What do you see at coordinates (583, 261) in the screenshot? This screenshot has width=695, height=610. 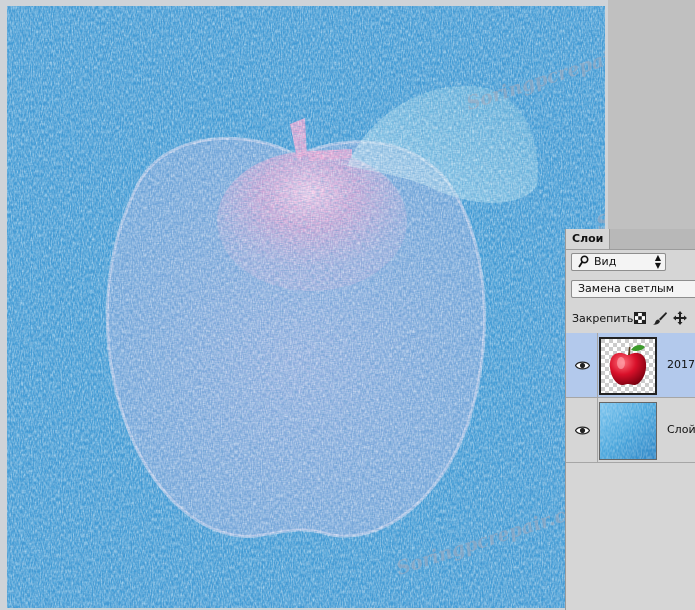 I see `search-icon` at bounding box center [583, 261].